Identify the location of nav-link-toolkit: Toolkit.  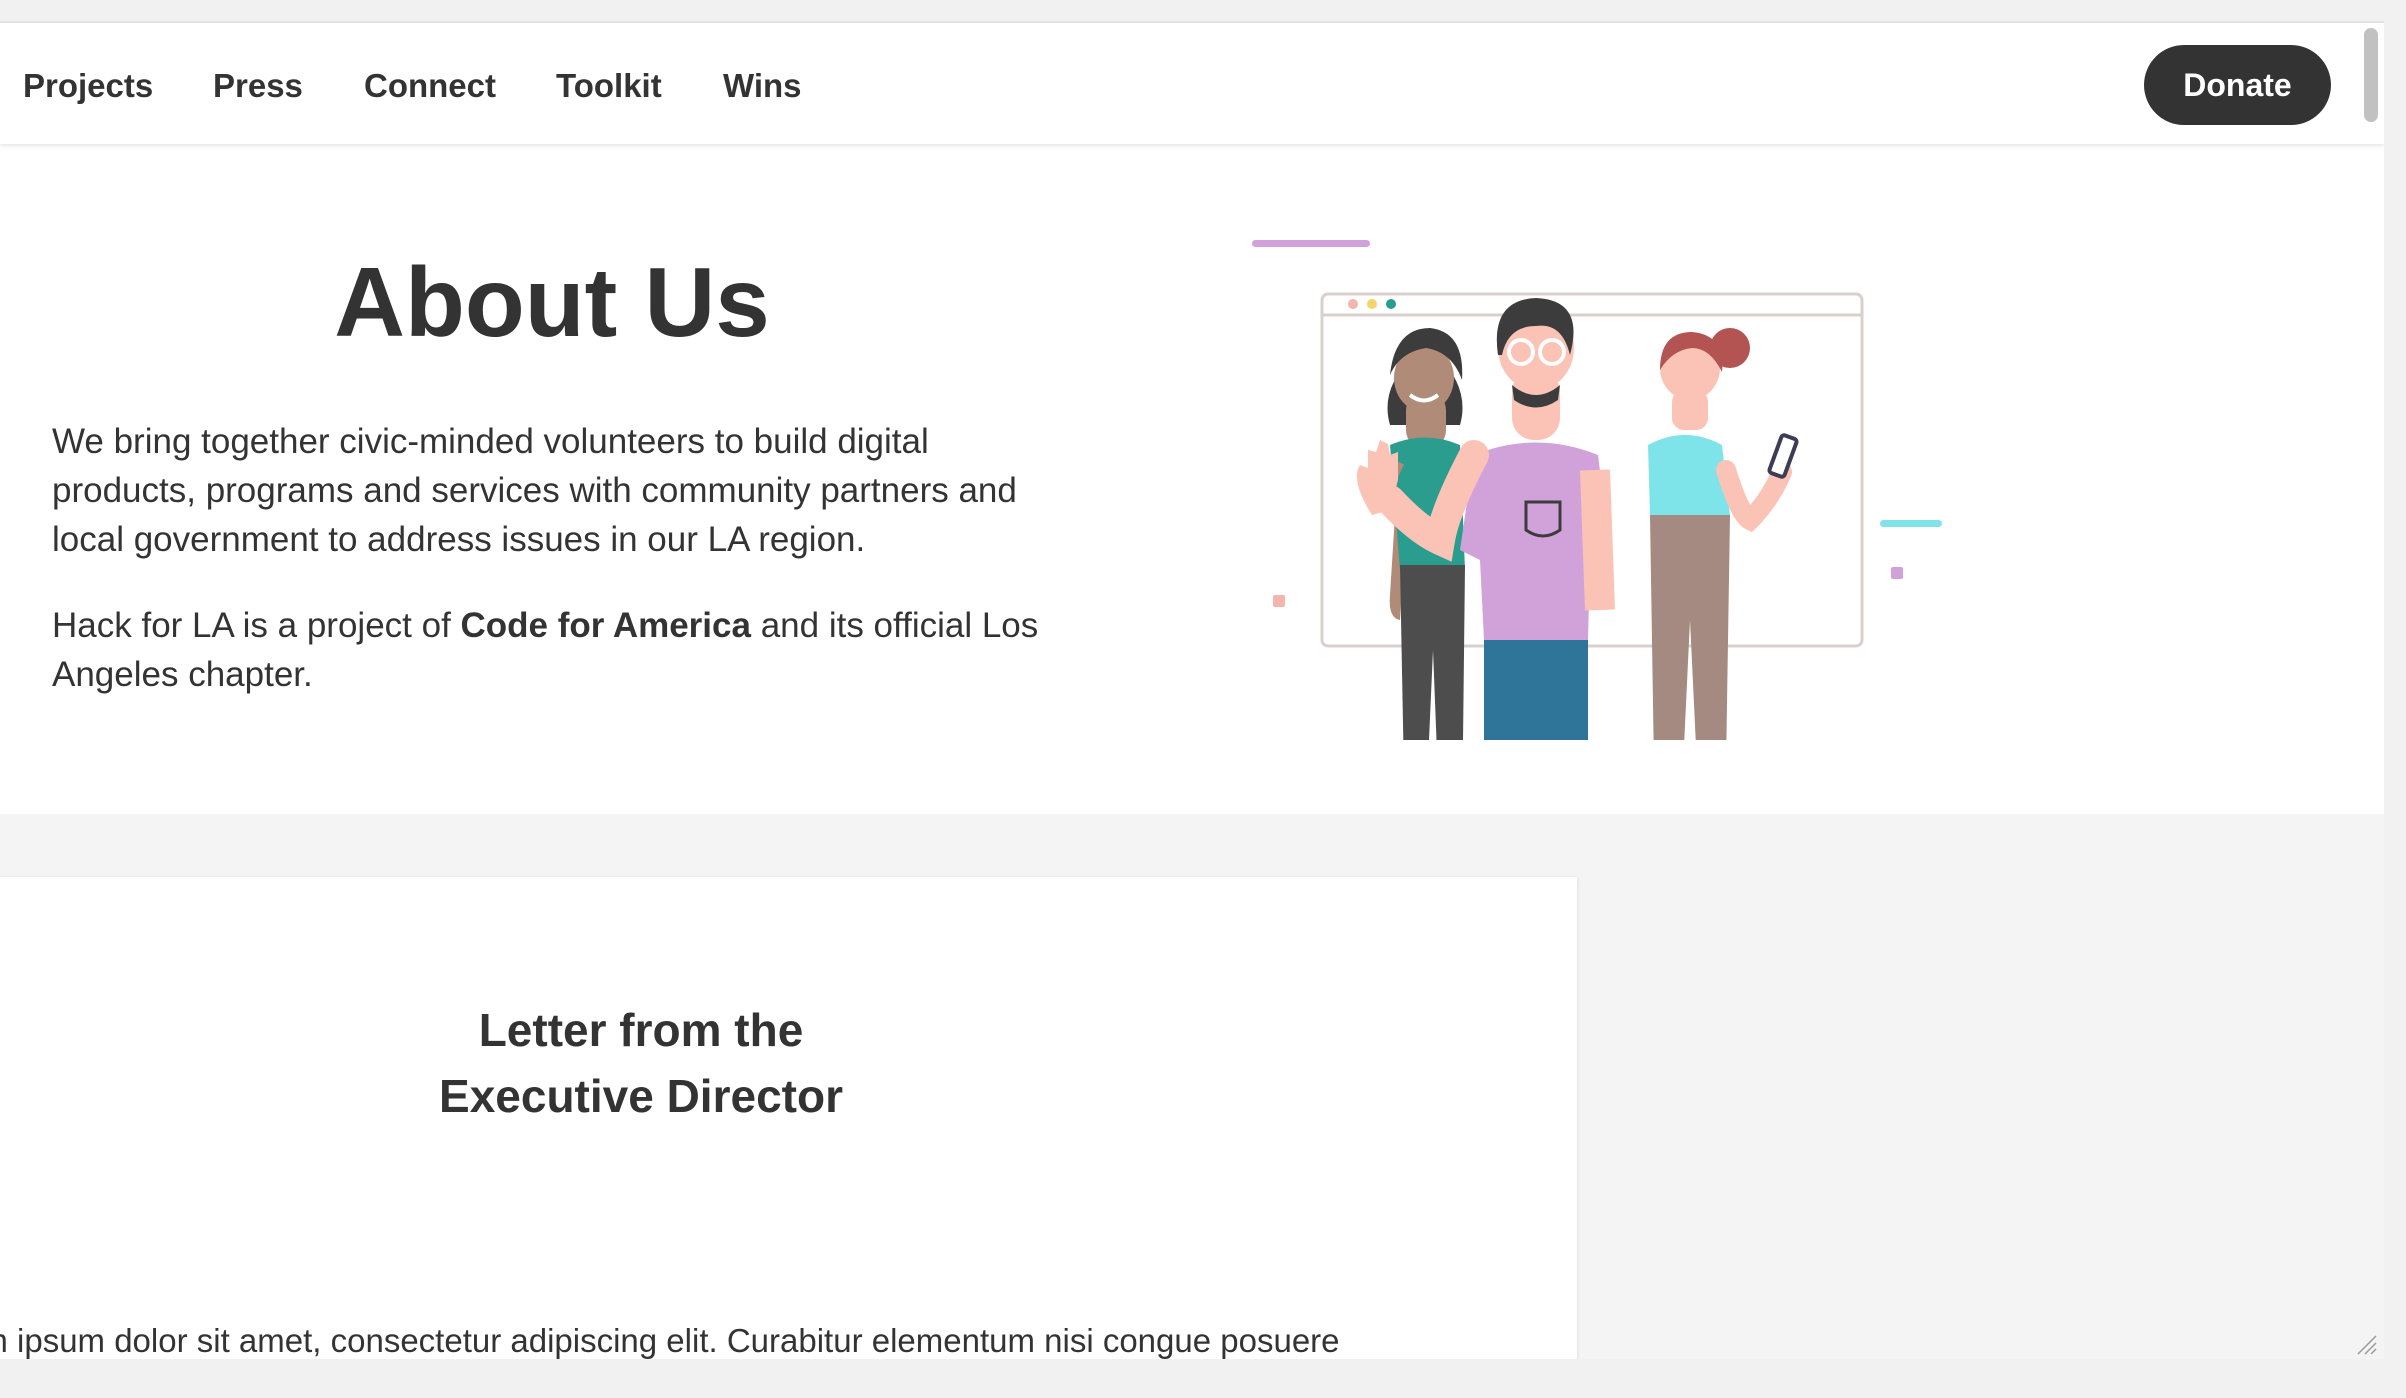
(609, 86).